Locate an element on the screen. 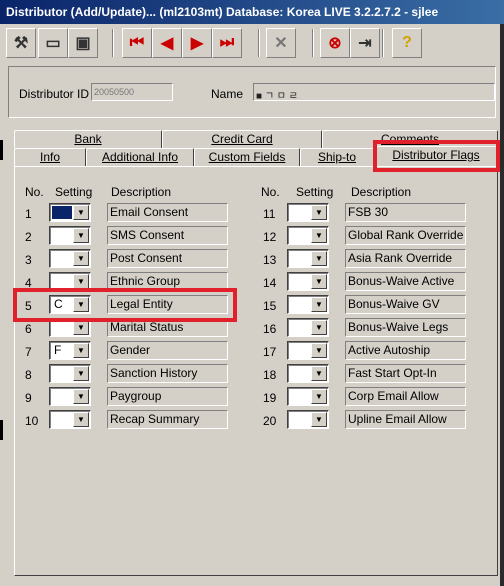 This screenshot has width=504, height=586. cancel-button: ⊗ is located at coordinates (335, 43).